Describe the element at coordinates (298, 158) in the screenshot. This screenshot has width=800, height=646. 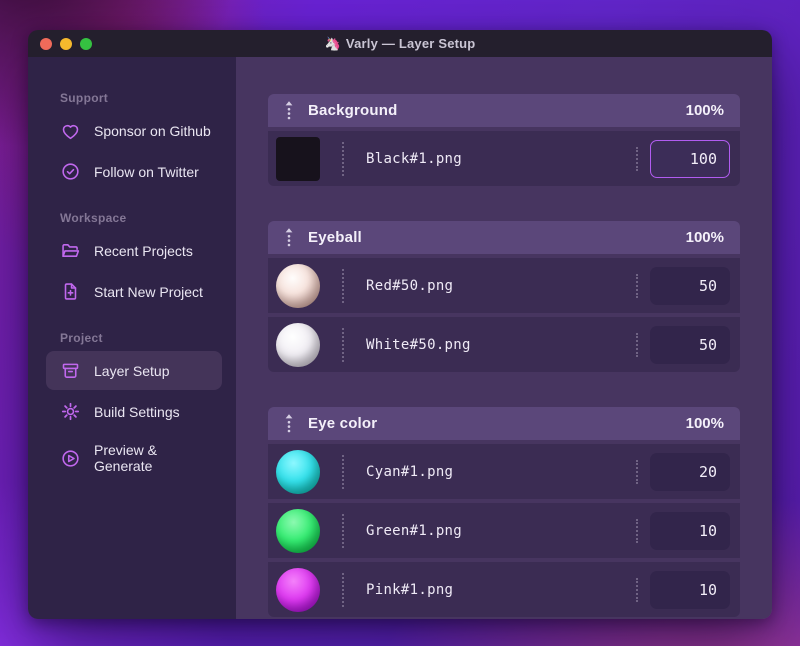
I see `layer-thumbnail-black-square` at that location.